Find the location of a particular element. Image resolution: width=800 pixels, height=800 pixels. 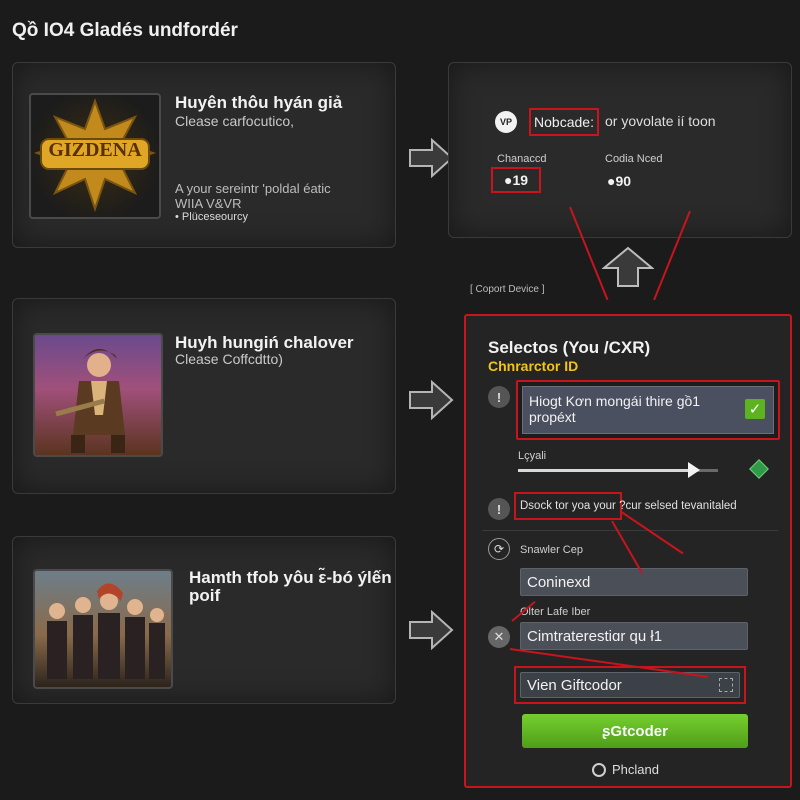

checkbox-checked-icon: ✓ is located at coordinates (755, 409).